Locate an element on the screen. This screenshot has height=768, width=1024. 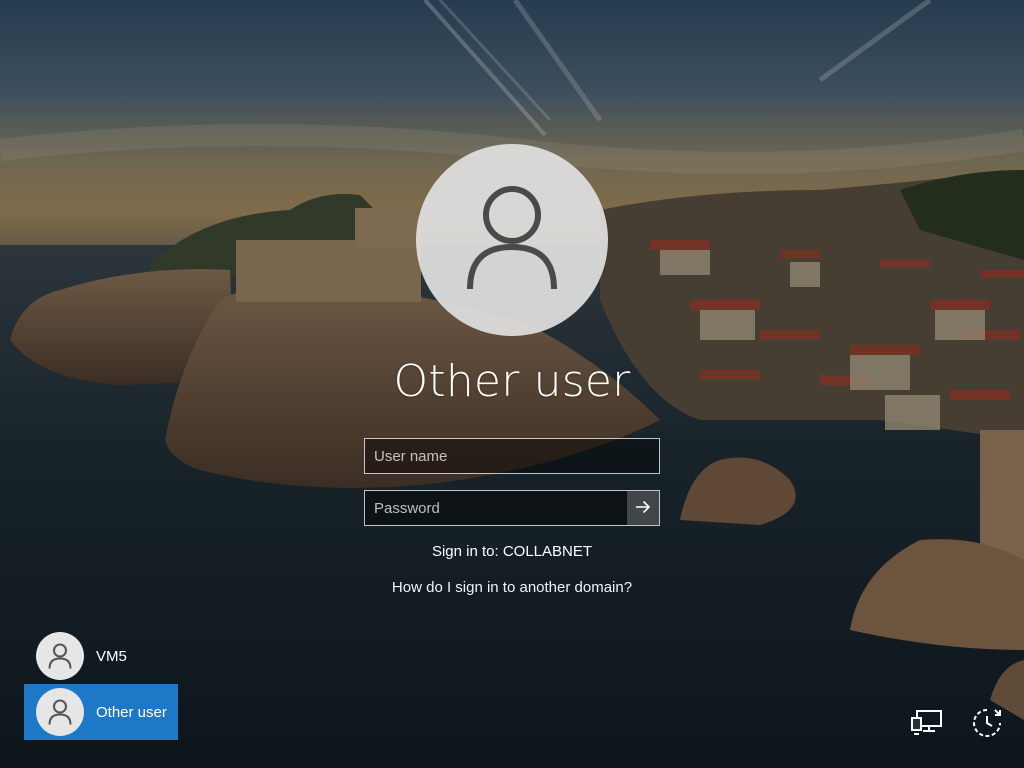
submit-button is located at coordinates (643, 508).